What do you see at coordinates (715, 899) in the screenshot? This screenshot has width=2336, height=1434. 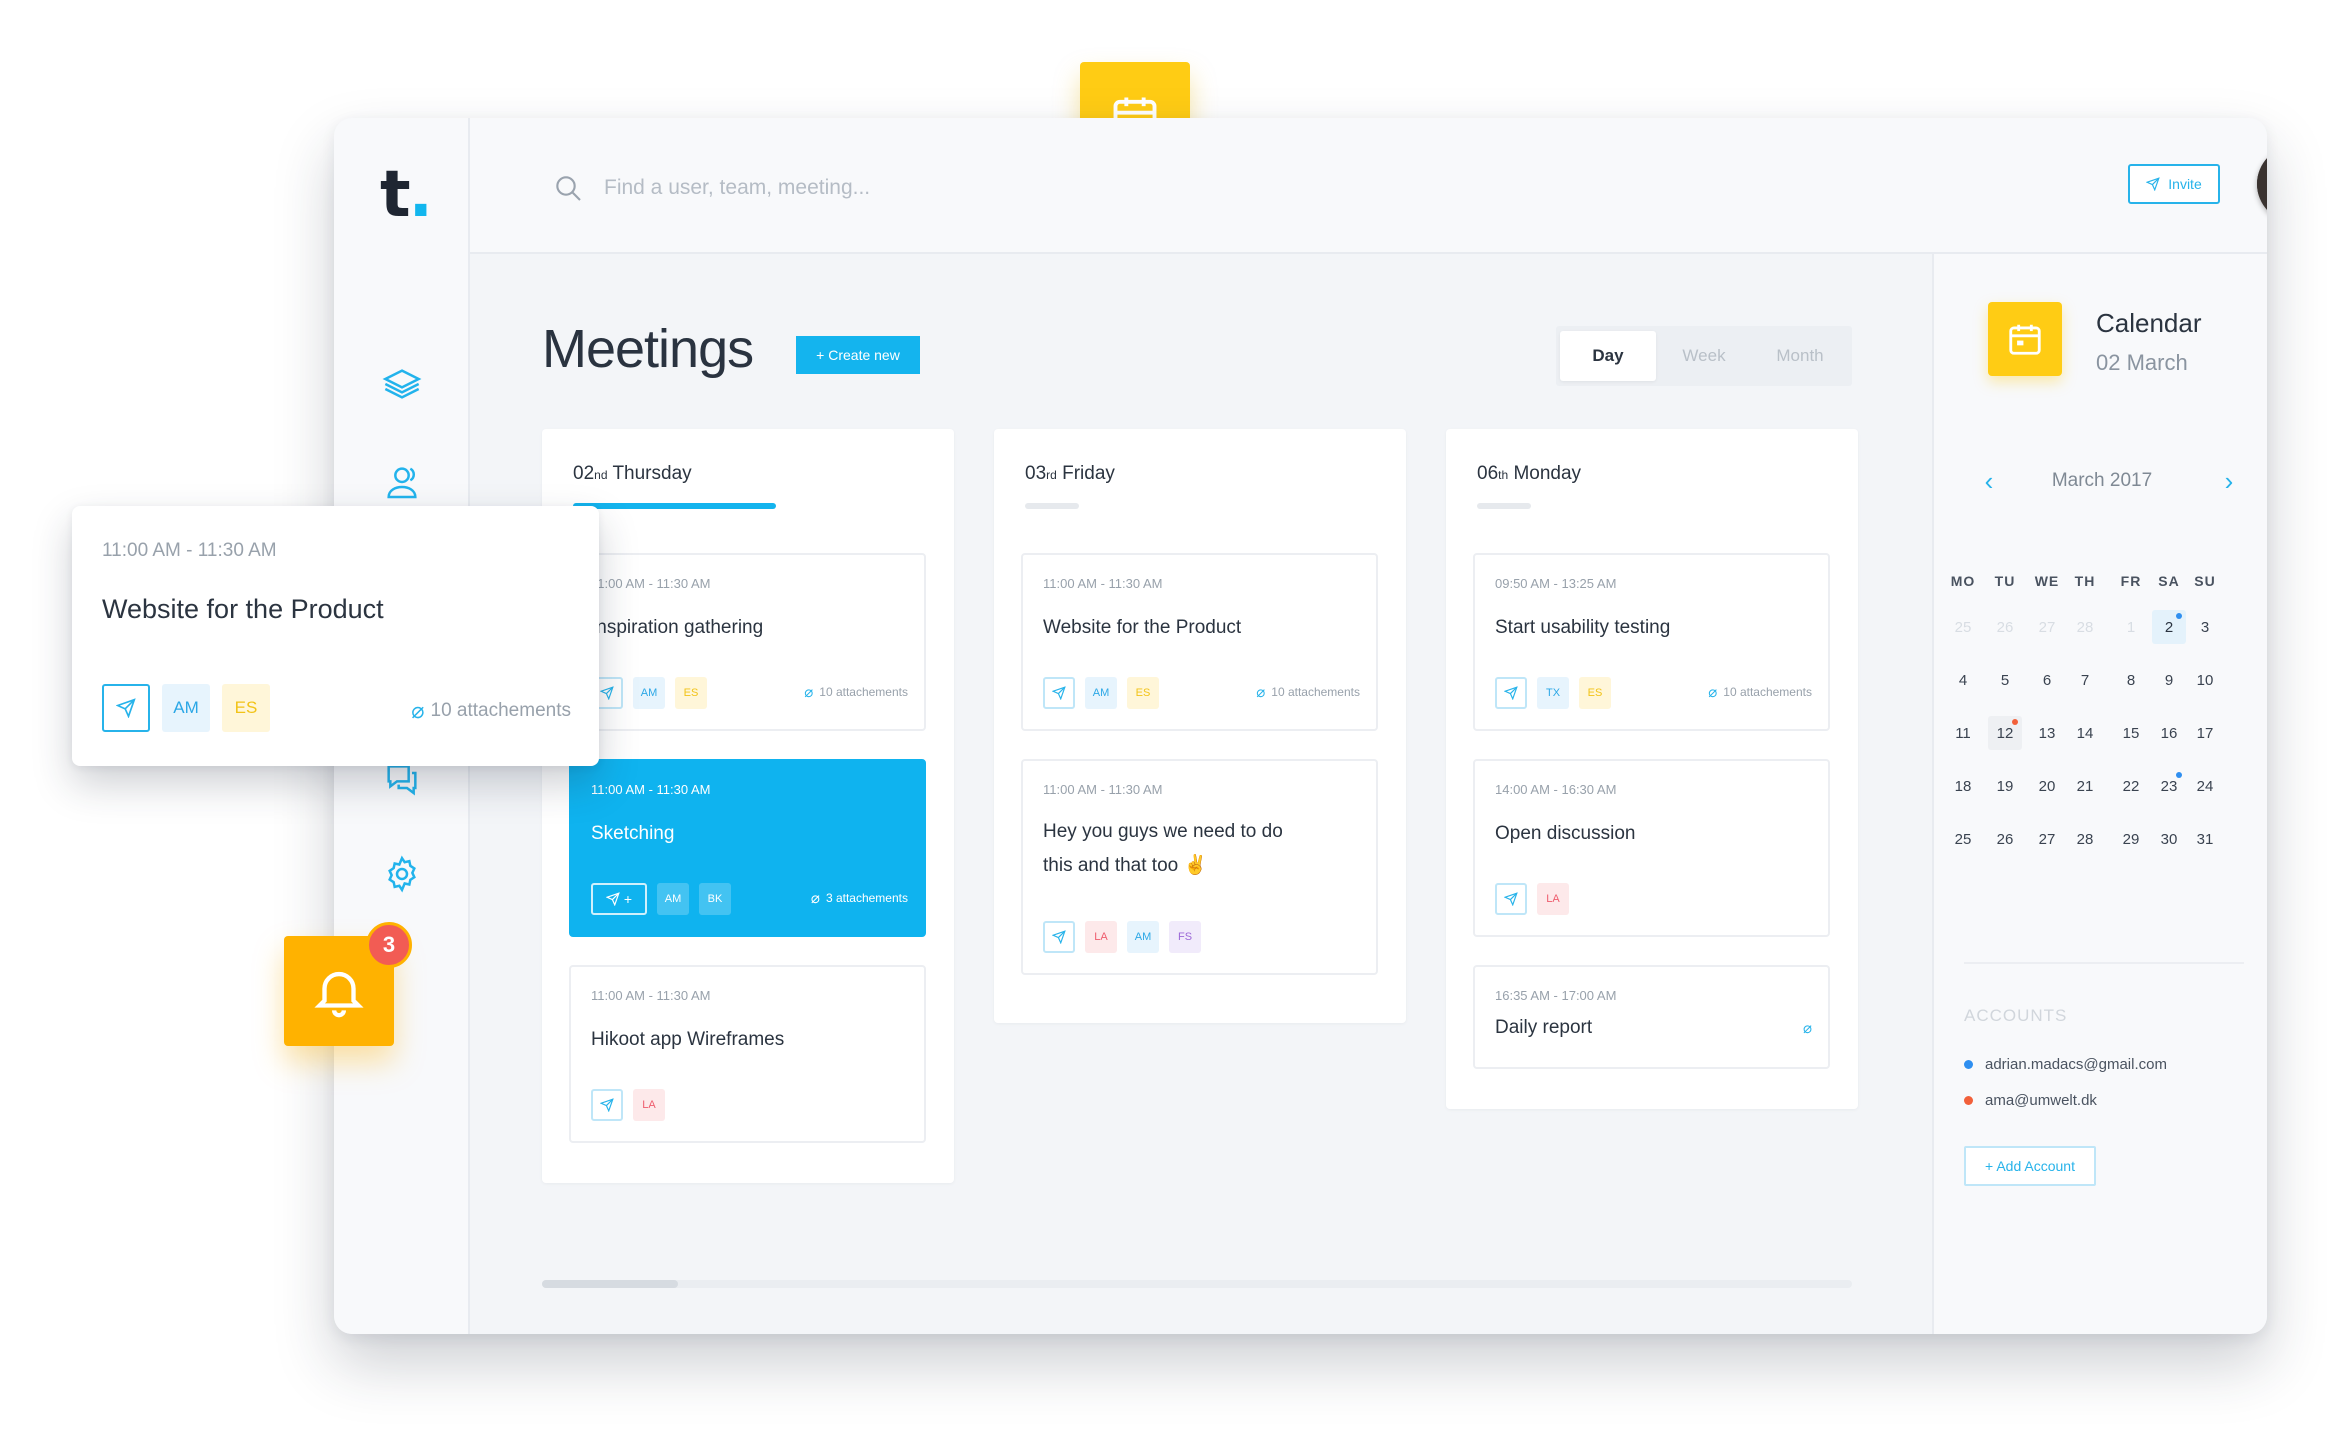 I see `member-tag: BK` at bounding box center [715, 899].